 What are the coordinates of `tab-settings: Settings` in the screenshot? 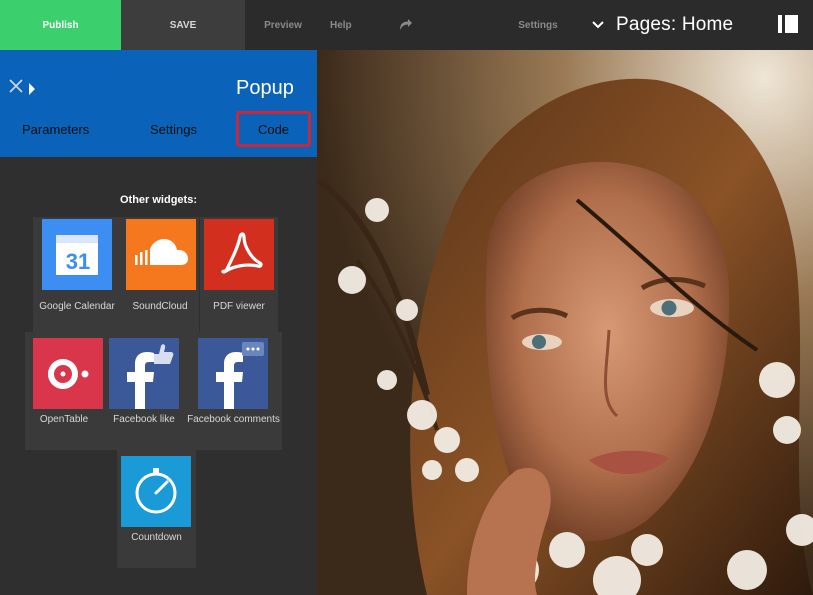 It's located at (173, 129).